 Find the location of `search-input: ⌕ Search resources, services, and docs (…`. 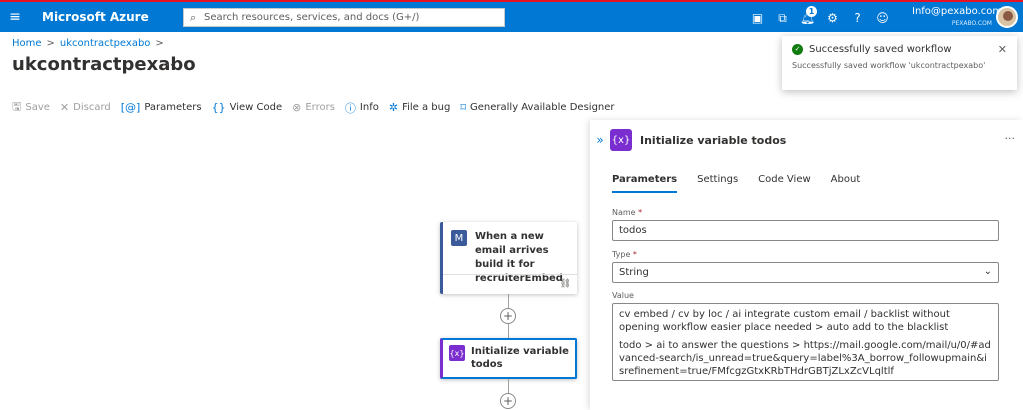

search-input: ⌕ Search resources, services, and docs (… is located at coordinates (344, 17).